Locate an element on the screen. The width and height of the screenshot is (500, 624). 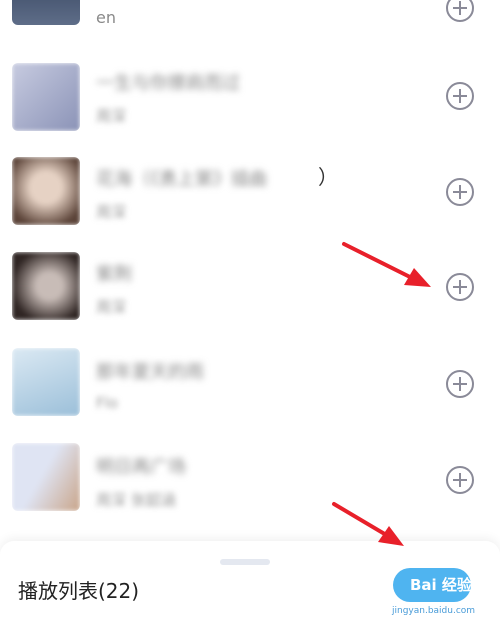
annotation-arrows is located at coordinates (381, 394).